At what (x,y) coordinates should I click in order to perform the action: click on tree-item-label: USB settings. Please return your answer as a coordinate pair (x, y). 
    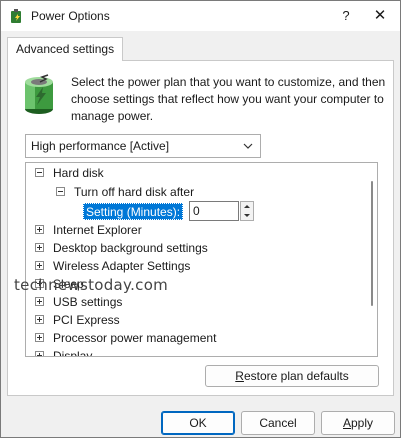
    Looking at the image, I should click on (88, 302).